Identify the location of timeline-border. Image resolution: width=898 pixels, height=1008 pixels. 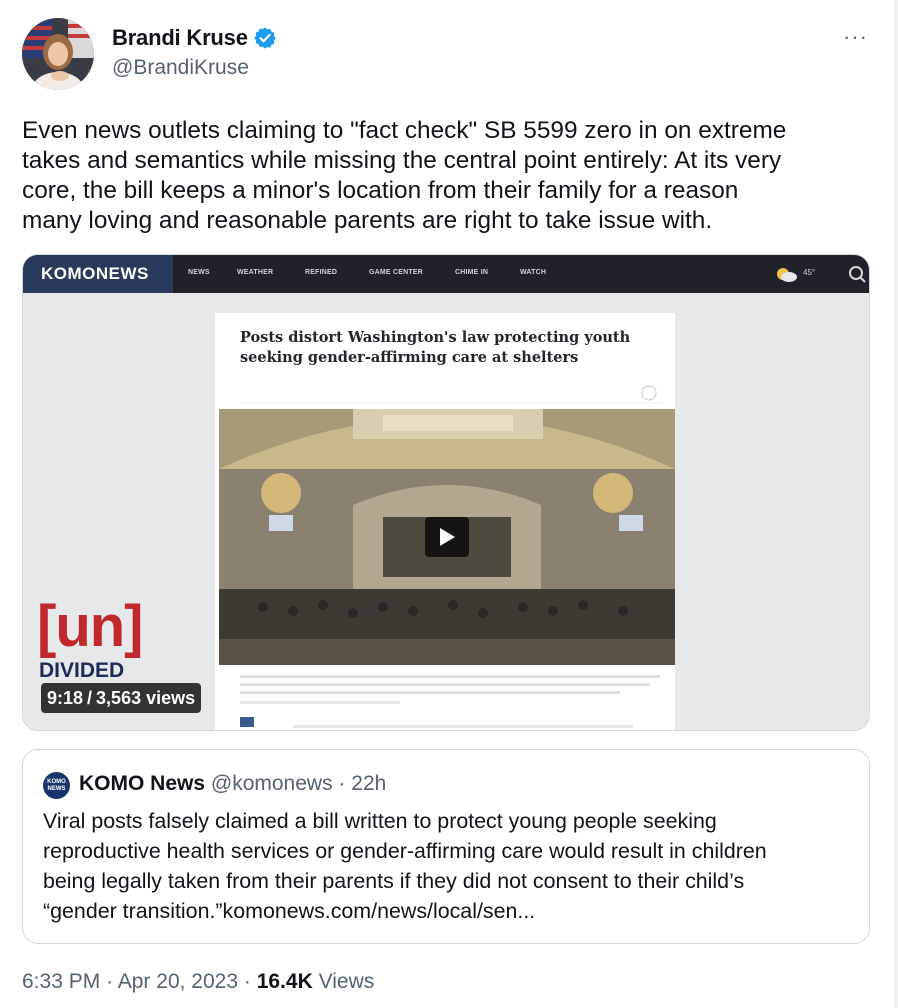
(896, 504).